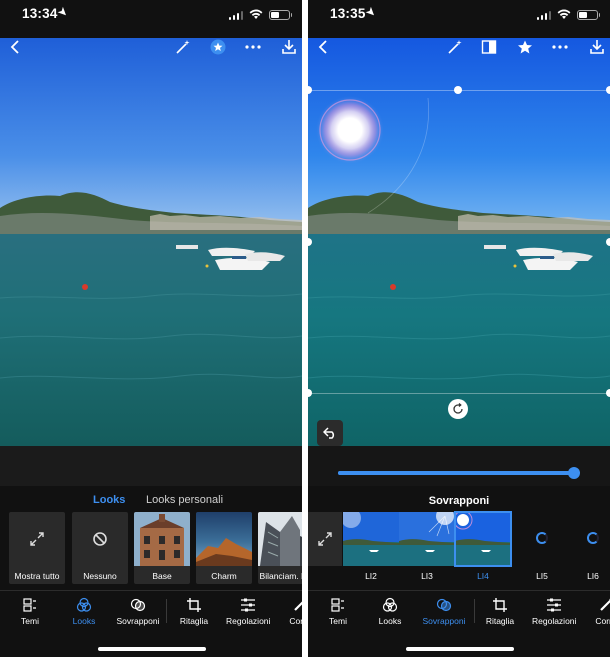 This screenshot has width=610, height=657. What do you see at coordinates (162, 548) in the screenshot?
I see `preset-base: Base` at bounding box center [162, 548].